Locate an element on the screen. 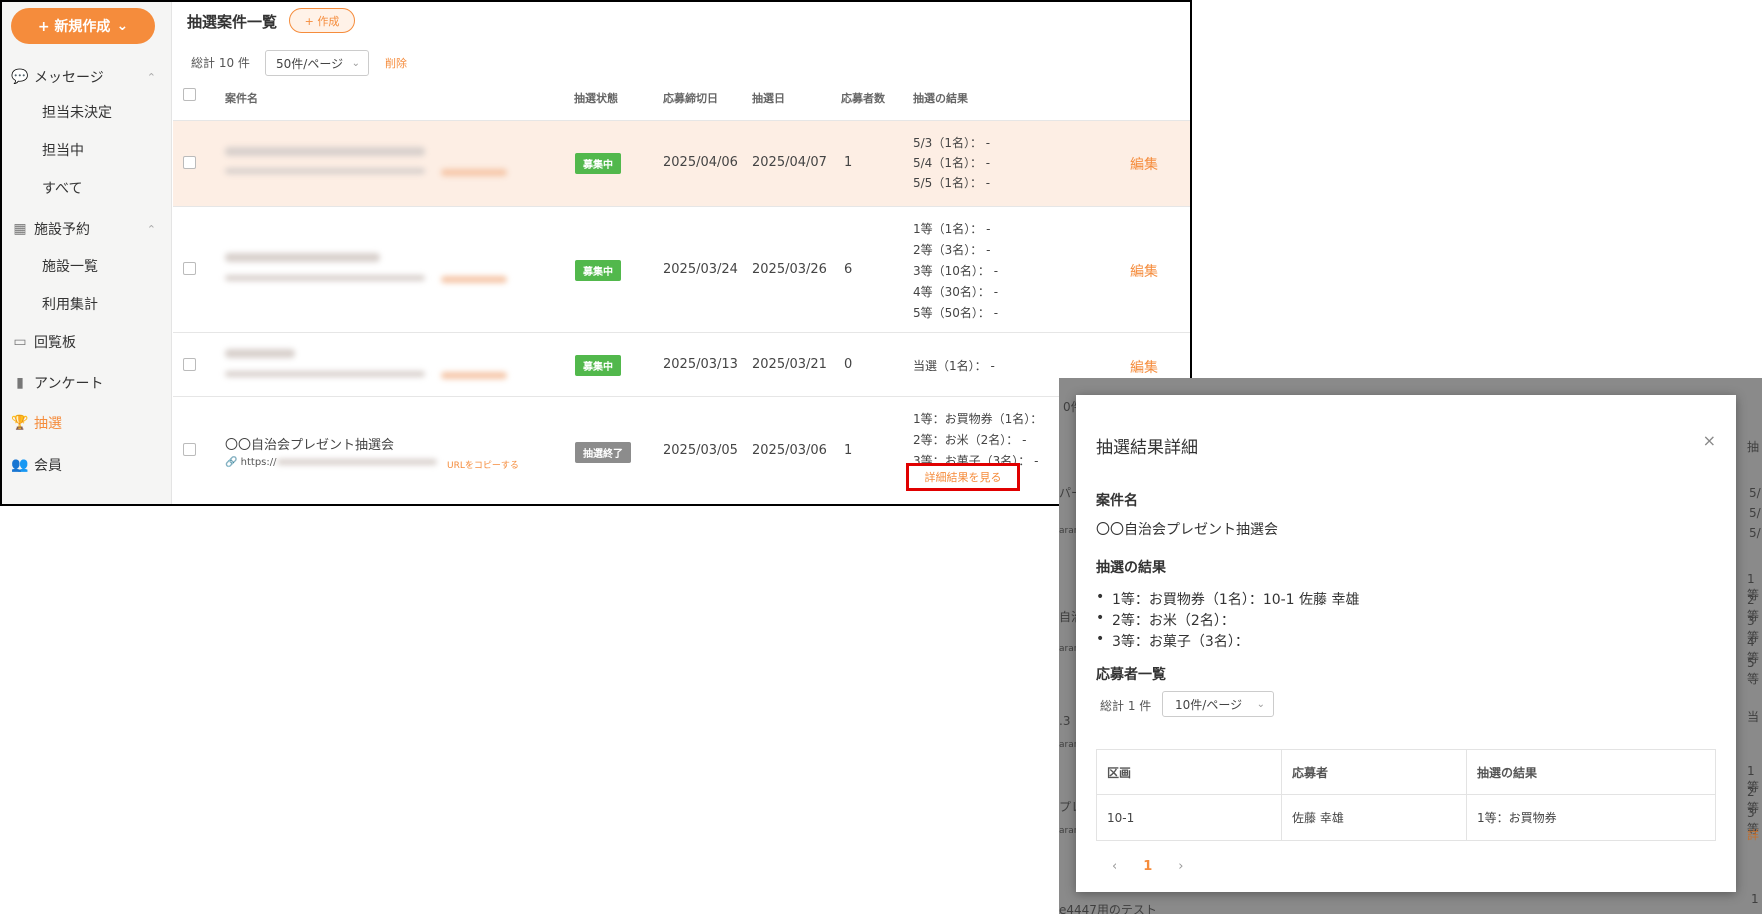  close-icon: × is located at coordinates (1709, 440).